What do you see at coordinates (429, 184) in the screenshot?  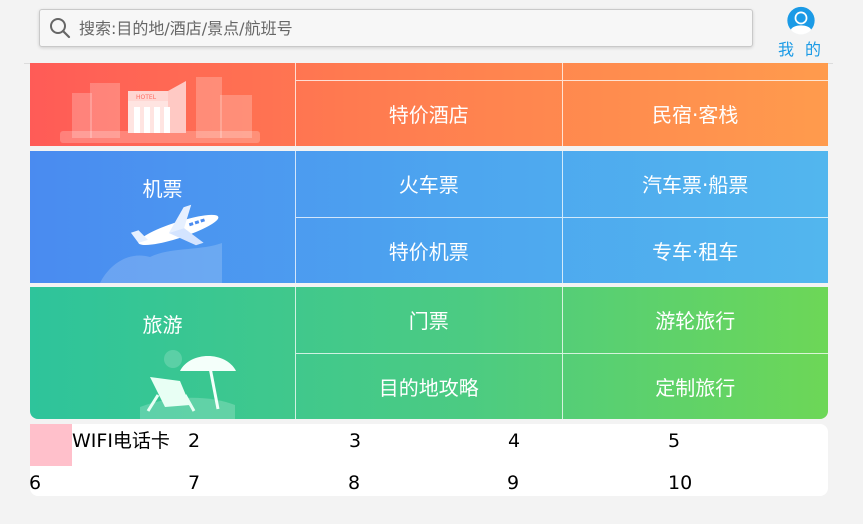 I see `train-ticket-tile: 火车票` at bounding box center [429, 184].